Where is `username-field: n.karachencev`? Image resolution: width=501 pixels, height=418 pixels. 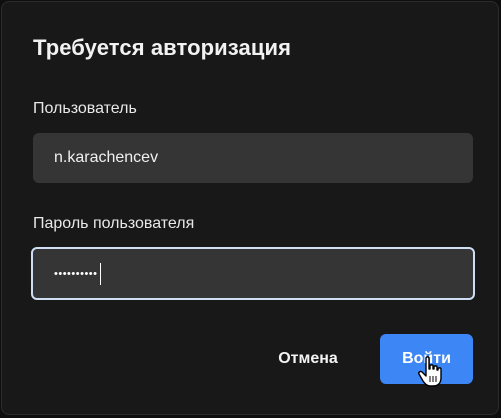 username-field: n.karachencev is located at coordinates (253, 158).